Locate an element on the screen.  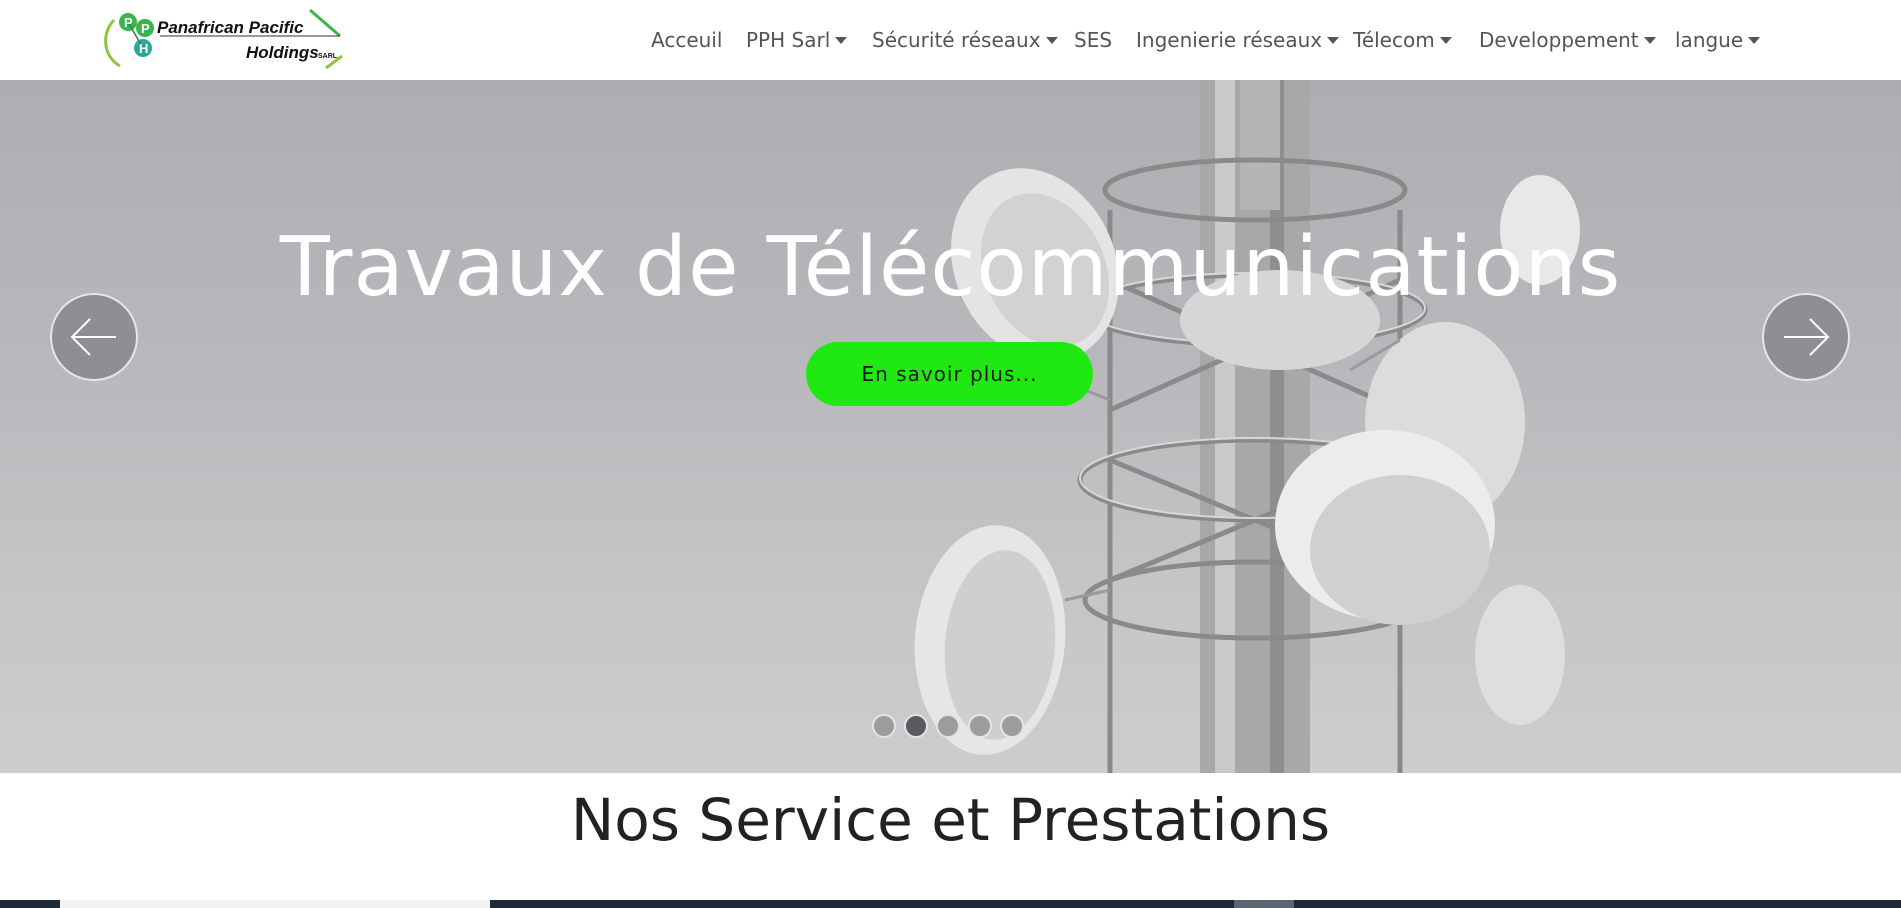
nav-item-pph-sarl: PPH Sarl is located at coordinates (797, 40).